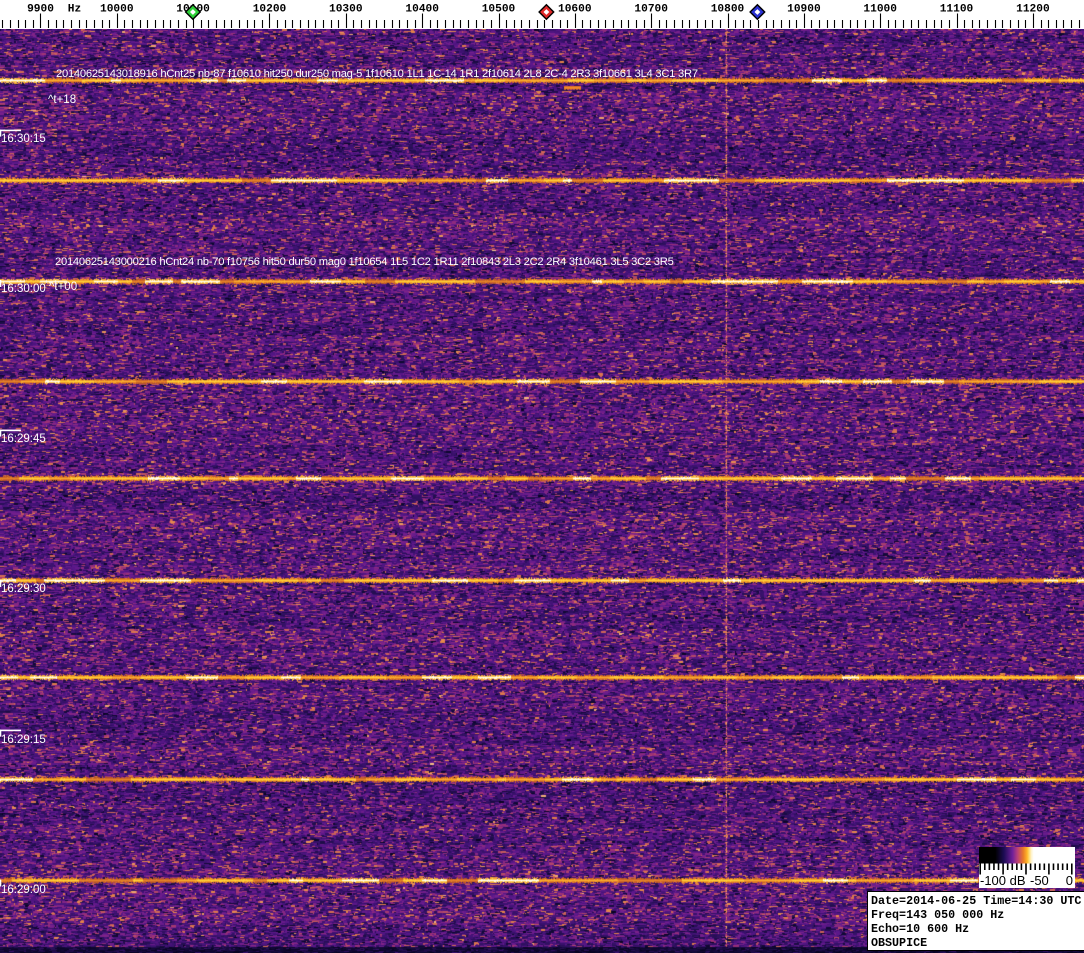 Image resolution: width=1084 pixels, height=953 pixels. What do you see at coordinates (651, 10) in the screenshot?
I see `svg-text: 10700` at bounding box center [651, 10].